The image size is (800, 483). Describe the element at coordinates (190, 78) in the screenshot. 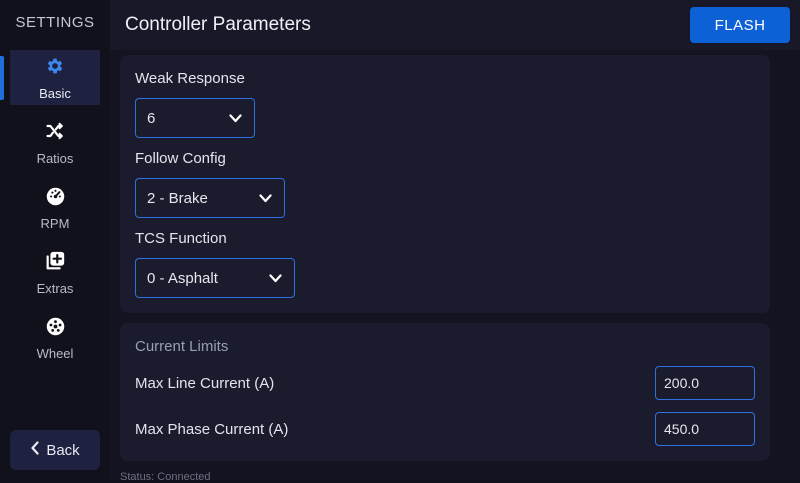

I see `weak-response-label: Weak Response` at that location.